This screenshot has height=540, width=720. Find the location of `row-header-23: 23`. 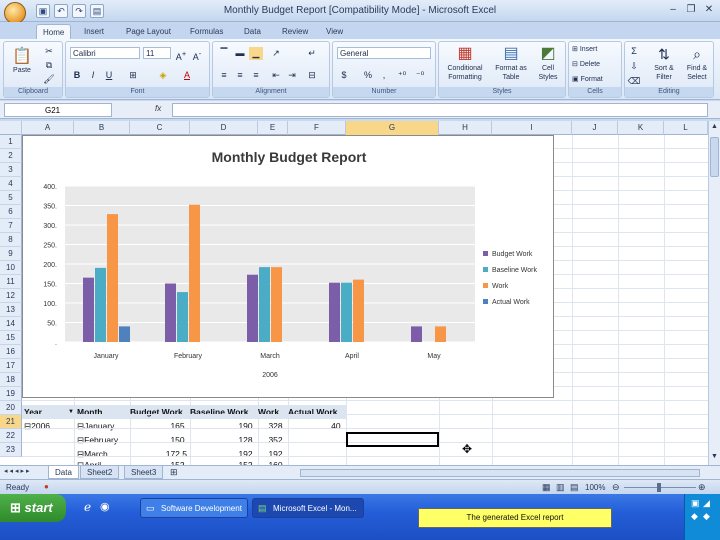

row-header-23: 23 is located at coordinates (11, 450).